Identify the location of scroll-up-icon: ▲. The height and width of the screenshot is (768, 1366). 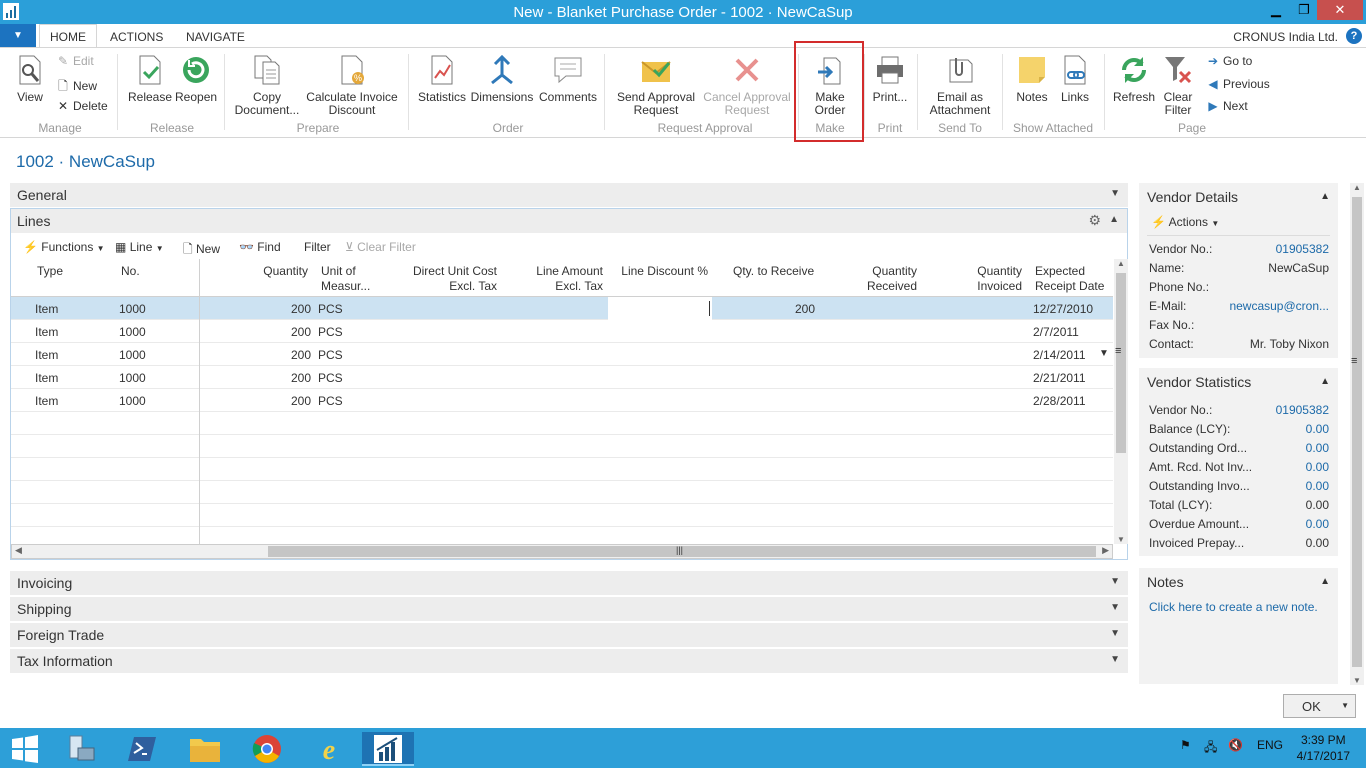
(1121, 263).